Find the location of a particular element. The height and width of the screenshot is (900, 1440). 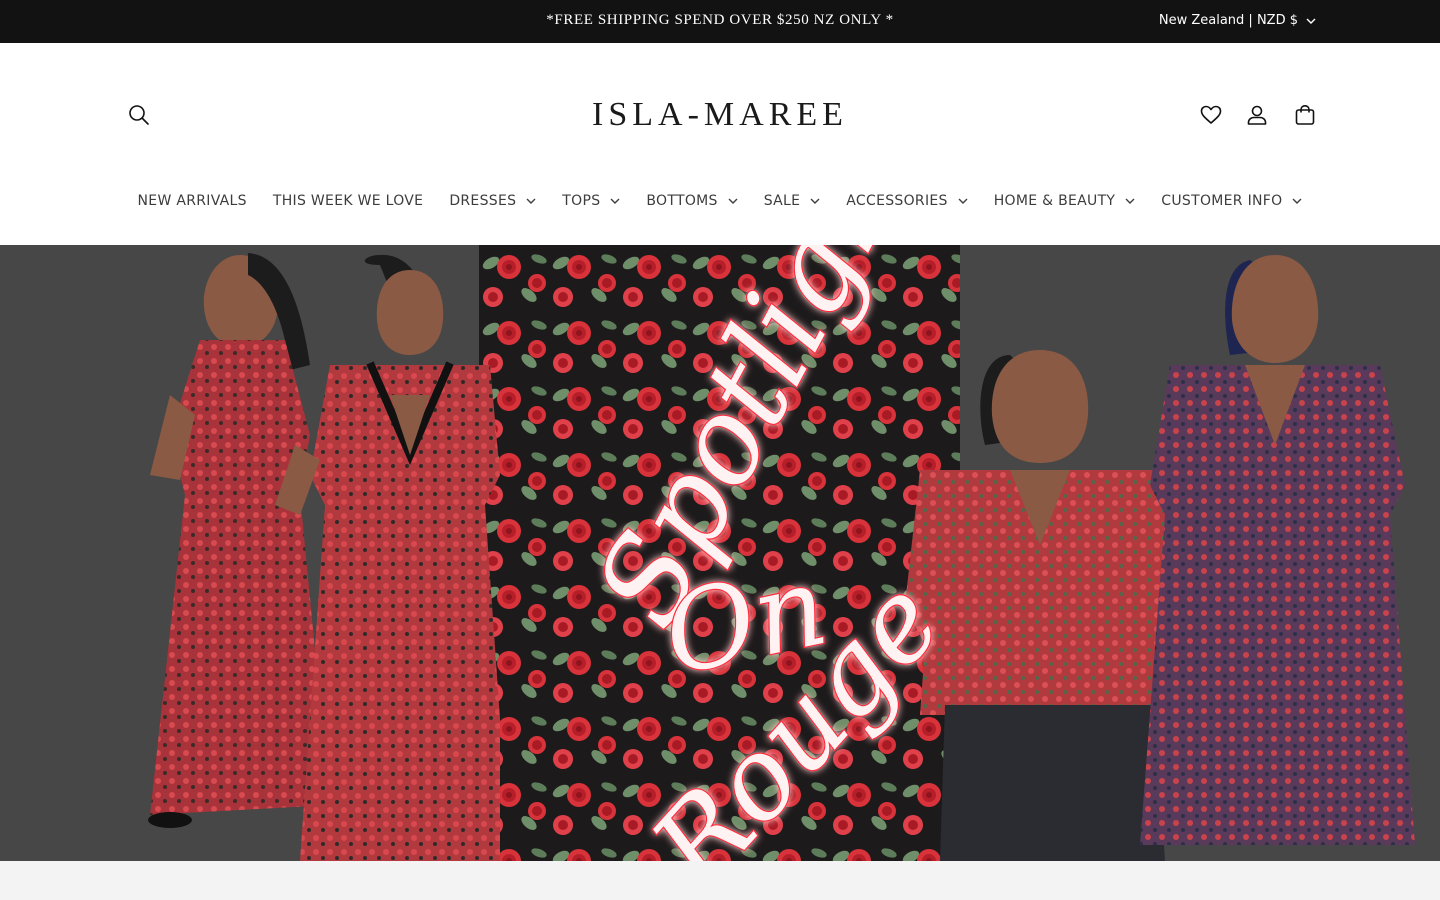

search-icon is located at coordinates (139, 115).